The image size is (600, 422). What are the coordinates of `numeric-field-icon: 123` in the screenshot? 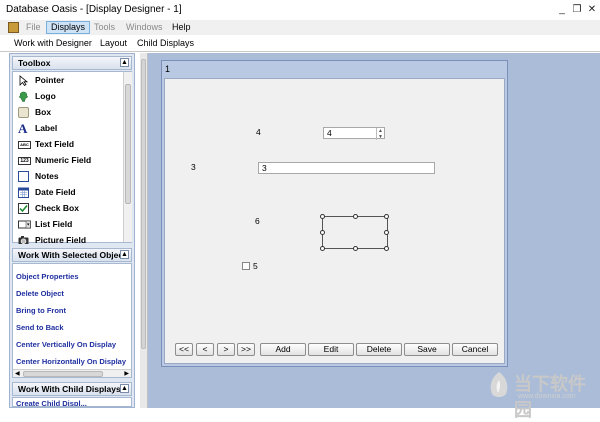 It's located at (24, 161).